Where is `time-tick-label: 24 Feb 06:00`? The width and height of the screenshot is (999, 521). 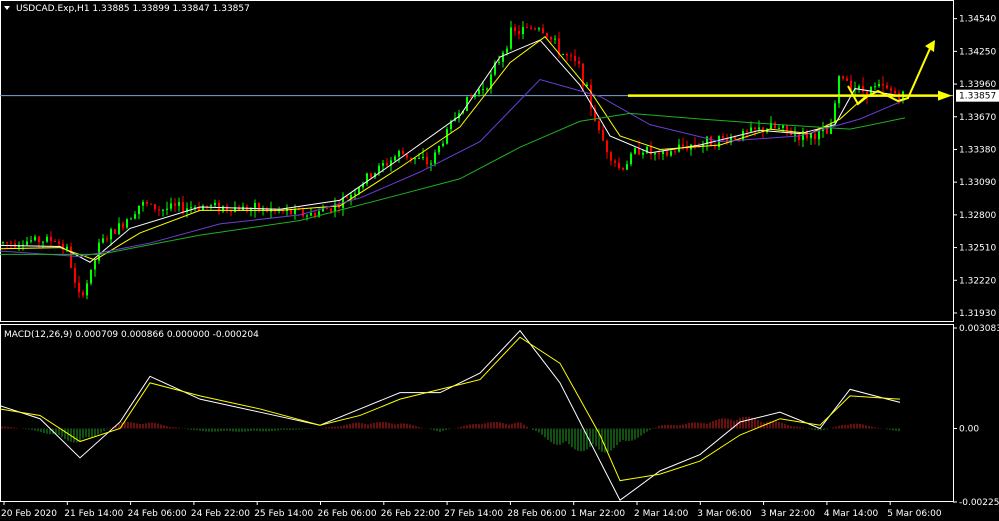
time-tick-label: 24 Feb 06:00 is located at coordinates (157, 514).